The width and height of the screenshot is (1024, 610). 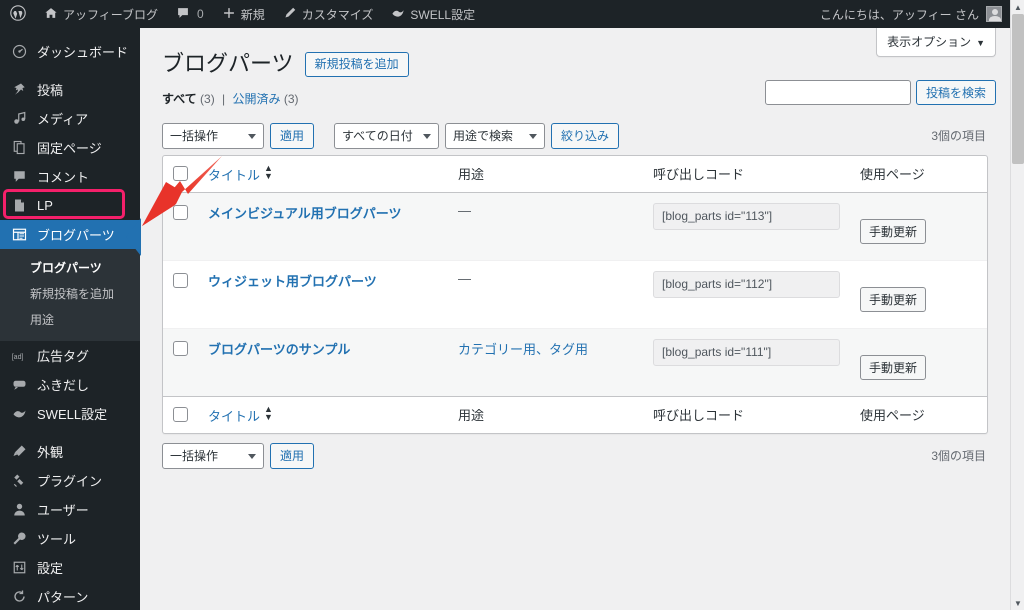 What do you see at coordinates (323, 414) in the screenshot?
I see `column-footer-title: タイトル ▲ ▼` at bounding box center [323, 414].